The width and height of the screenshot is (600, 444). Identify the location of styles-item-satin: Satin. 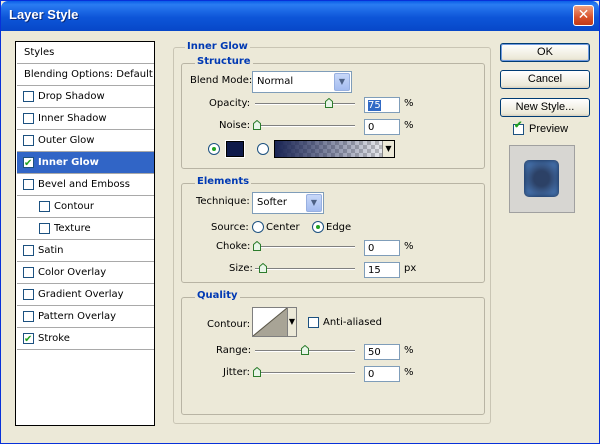
(85, 251).